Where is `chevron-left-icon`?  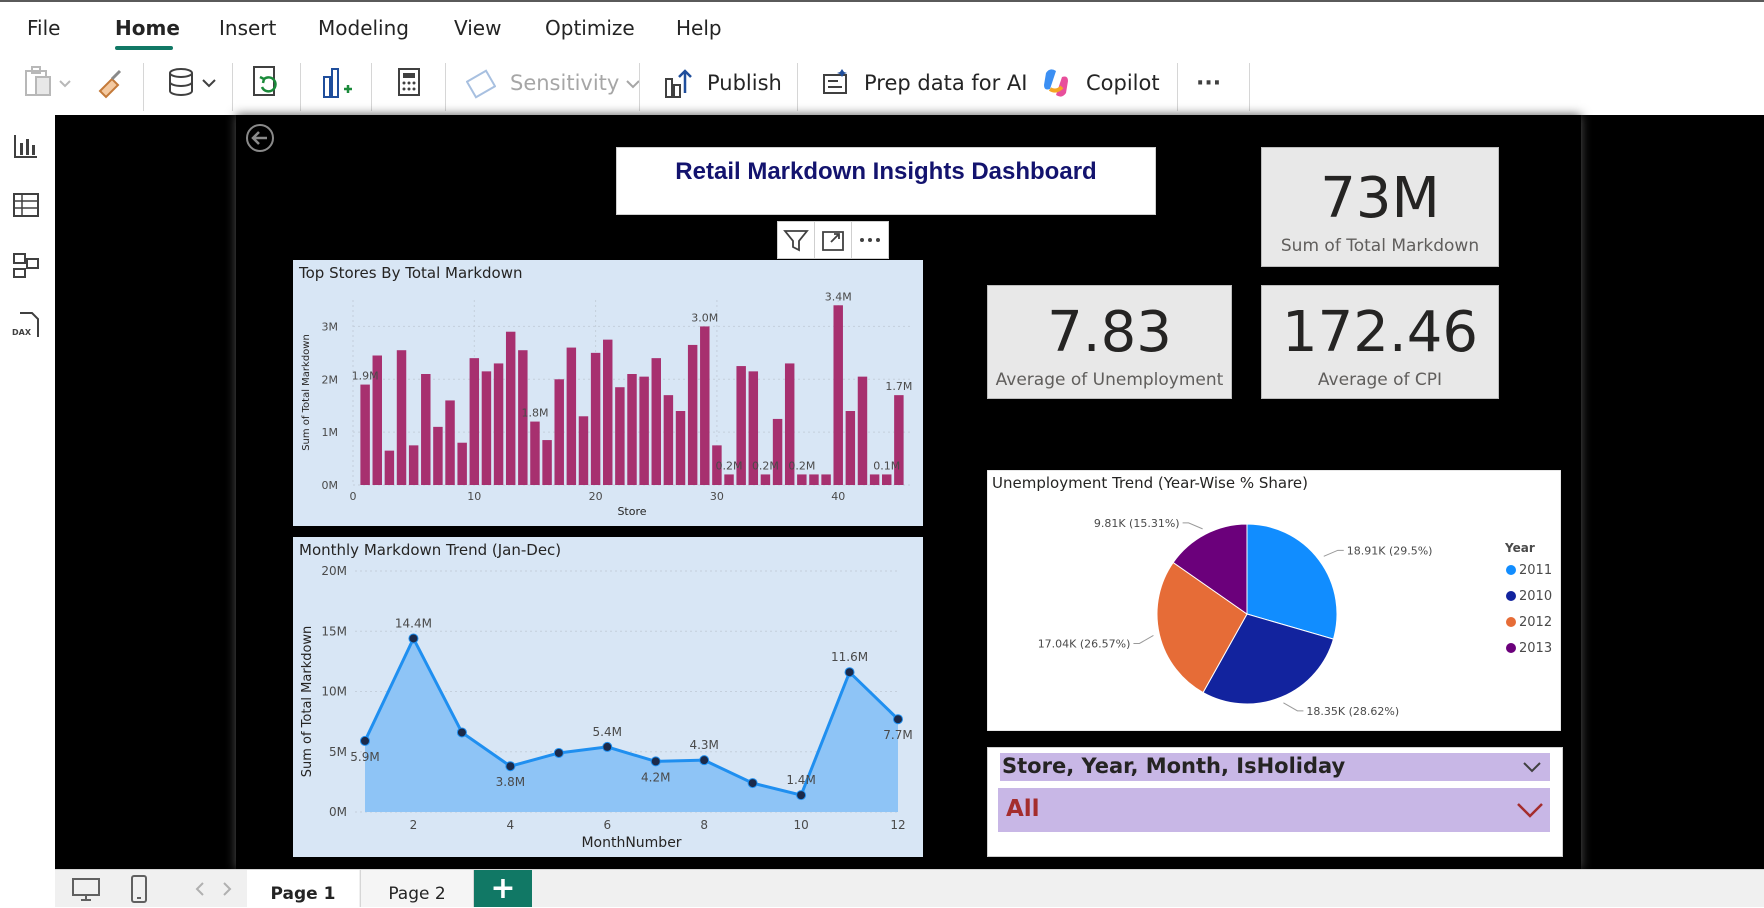 chevron-left-icon is located at coordinates (200, 889).